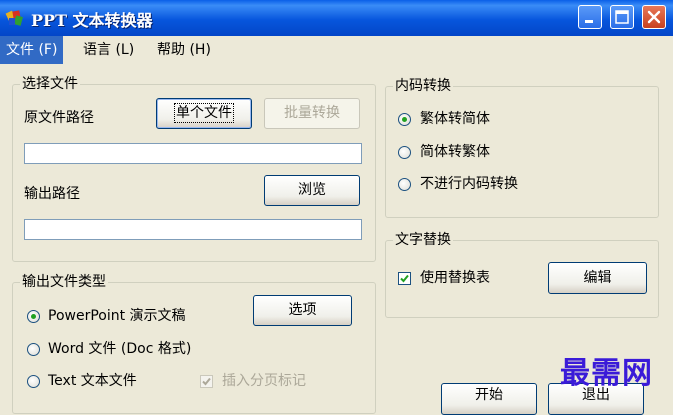 Image resolution: width=673 pixels, height=415 pixels. I want to click on maximize-icon, so click(622, 17).